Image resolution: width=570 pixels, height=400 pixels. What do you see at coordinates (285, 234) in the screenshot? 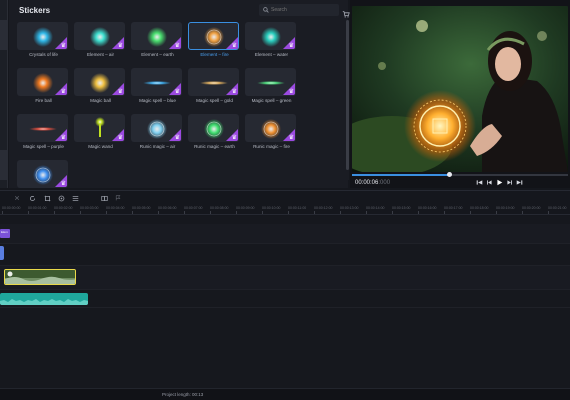
I see `sticker-track: Elem` at bounding box center [285, 234].